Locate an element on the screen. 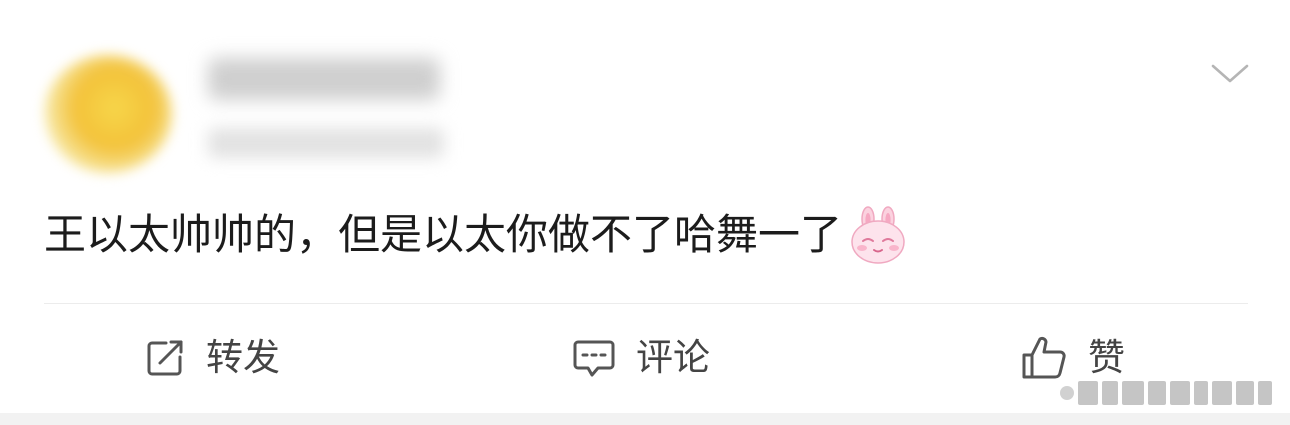  repost-label: 转发 is located at coordinates (243, 357).